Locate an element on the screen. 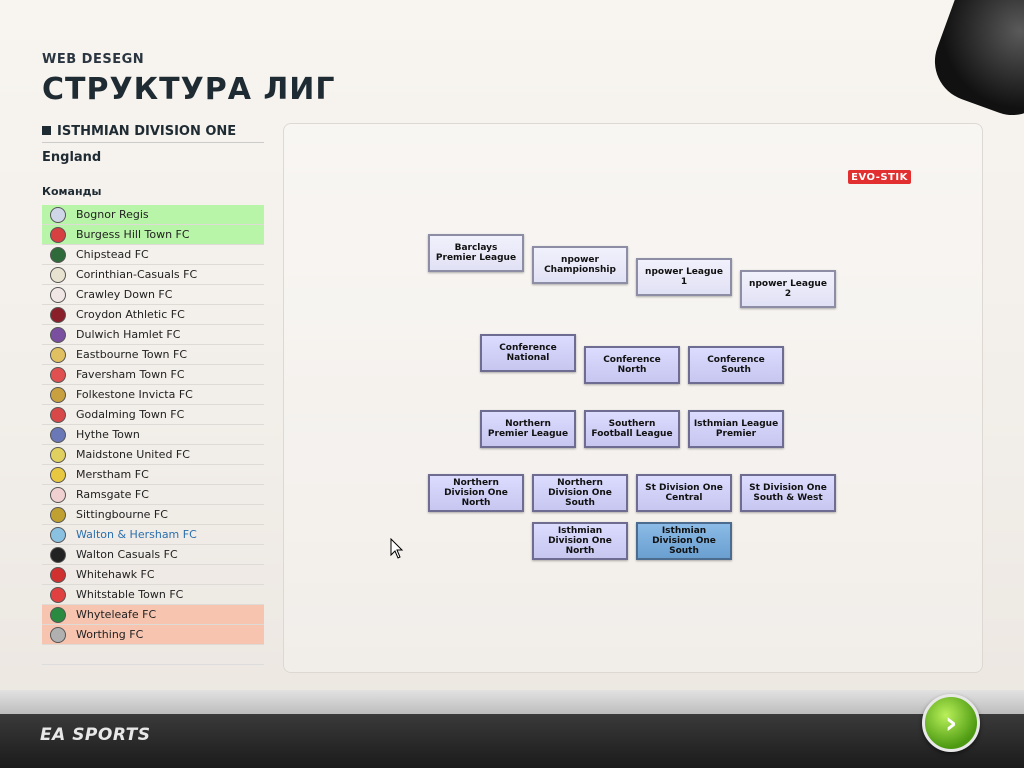 Image resolution: width=1024 pixels, height=768 pixels. team-row: Whitehawk FC is located at coordinates (153, 575).